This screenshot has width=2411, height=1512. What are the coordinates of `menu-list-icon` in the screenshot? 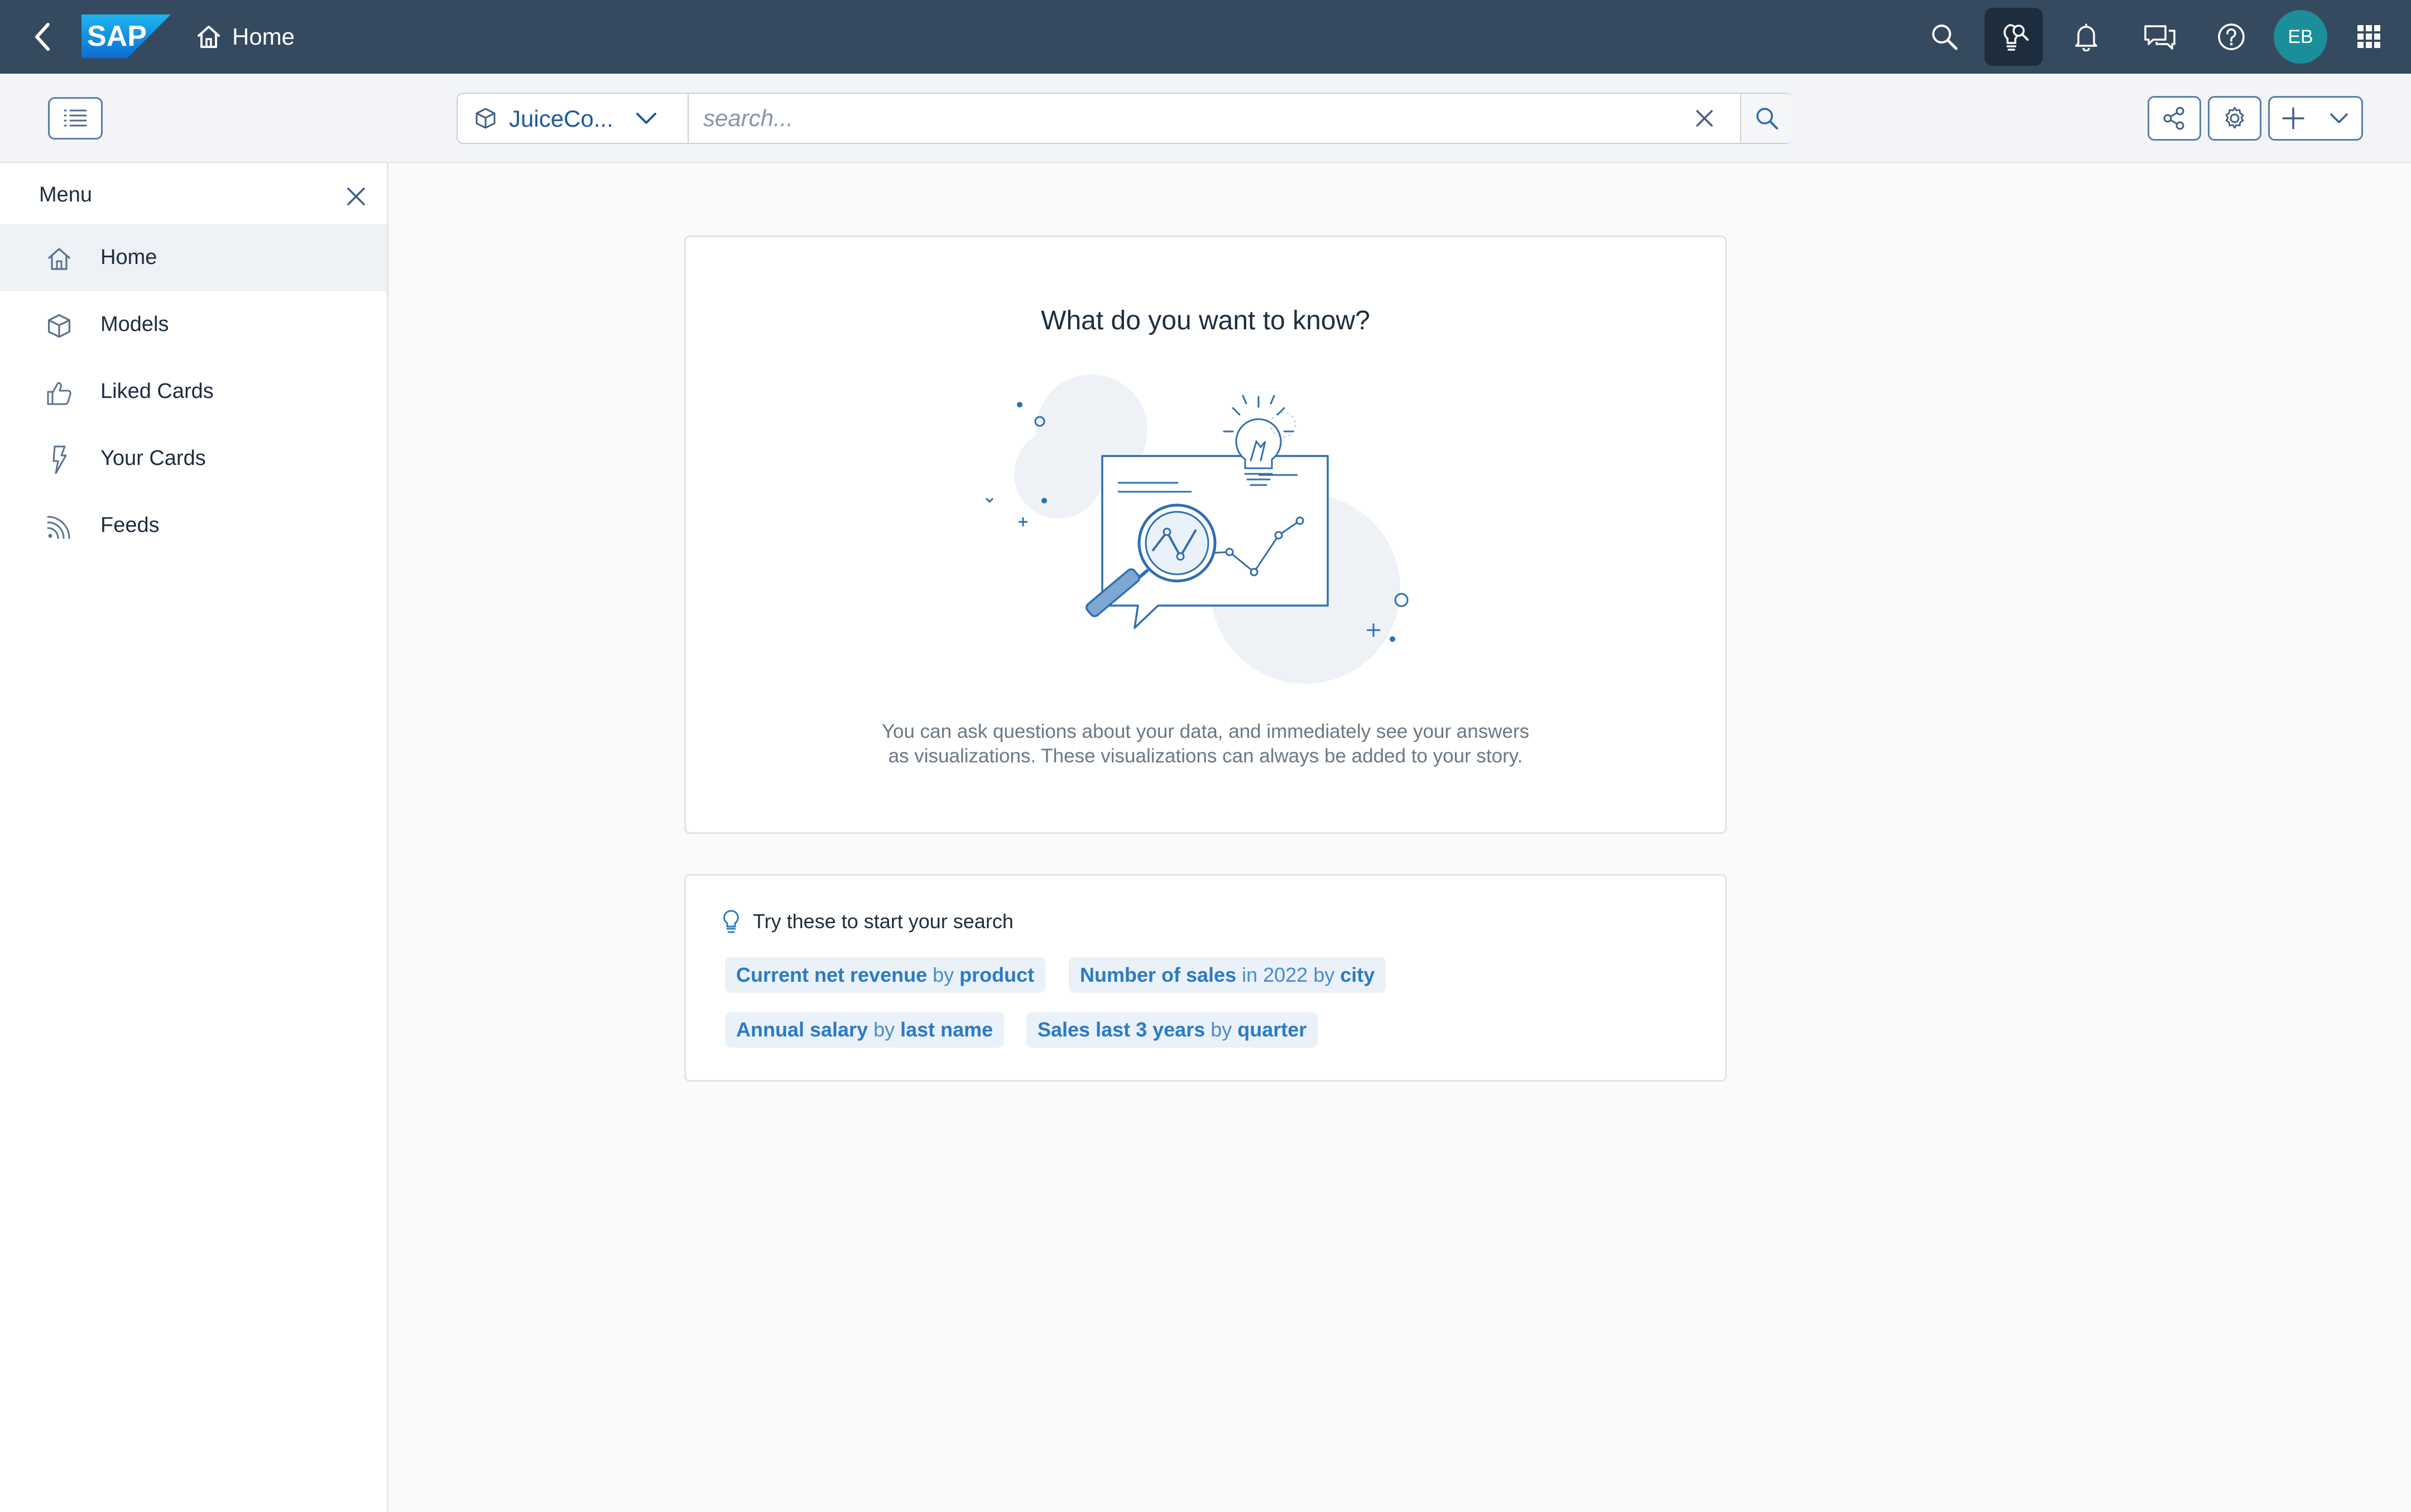 It's located at (75, 118).